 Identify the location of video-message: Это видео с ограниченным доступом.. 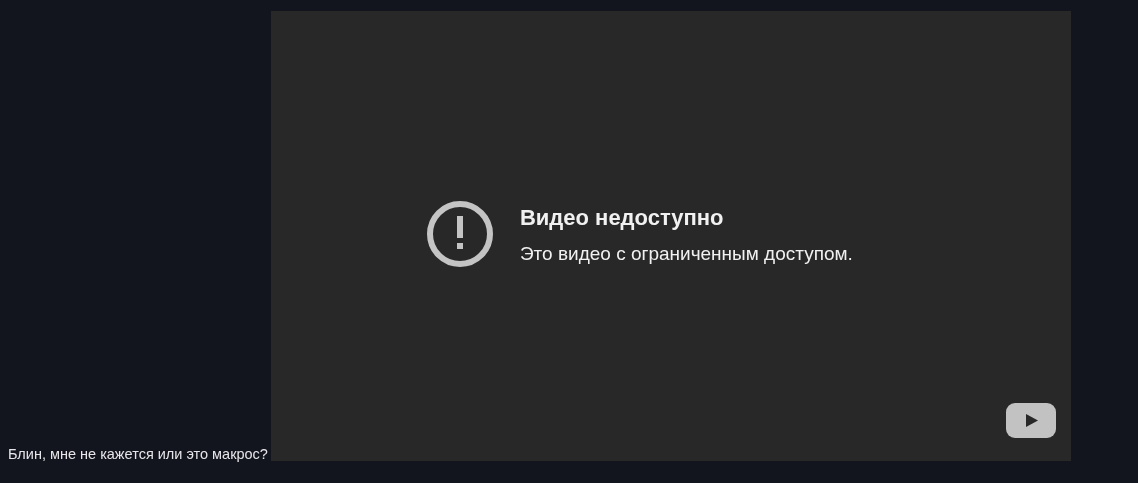
(686, 254).